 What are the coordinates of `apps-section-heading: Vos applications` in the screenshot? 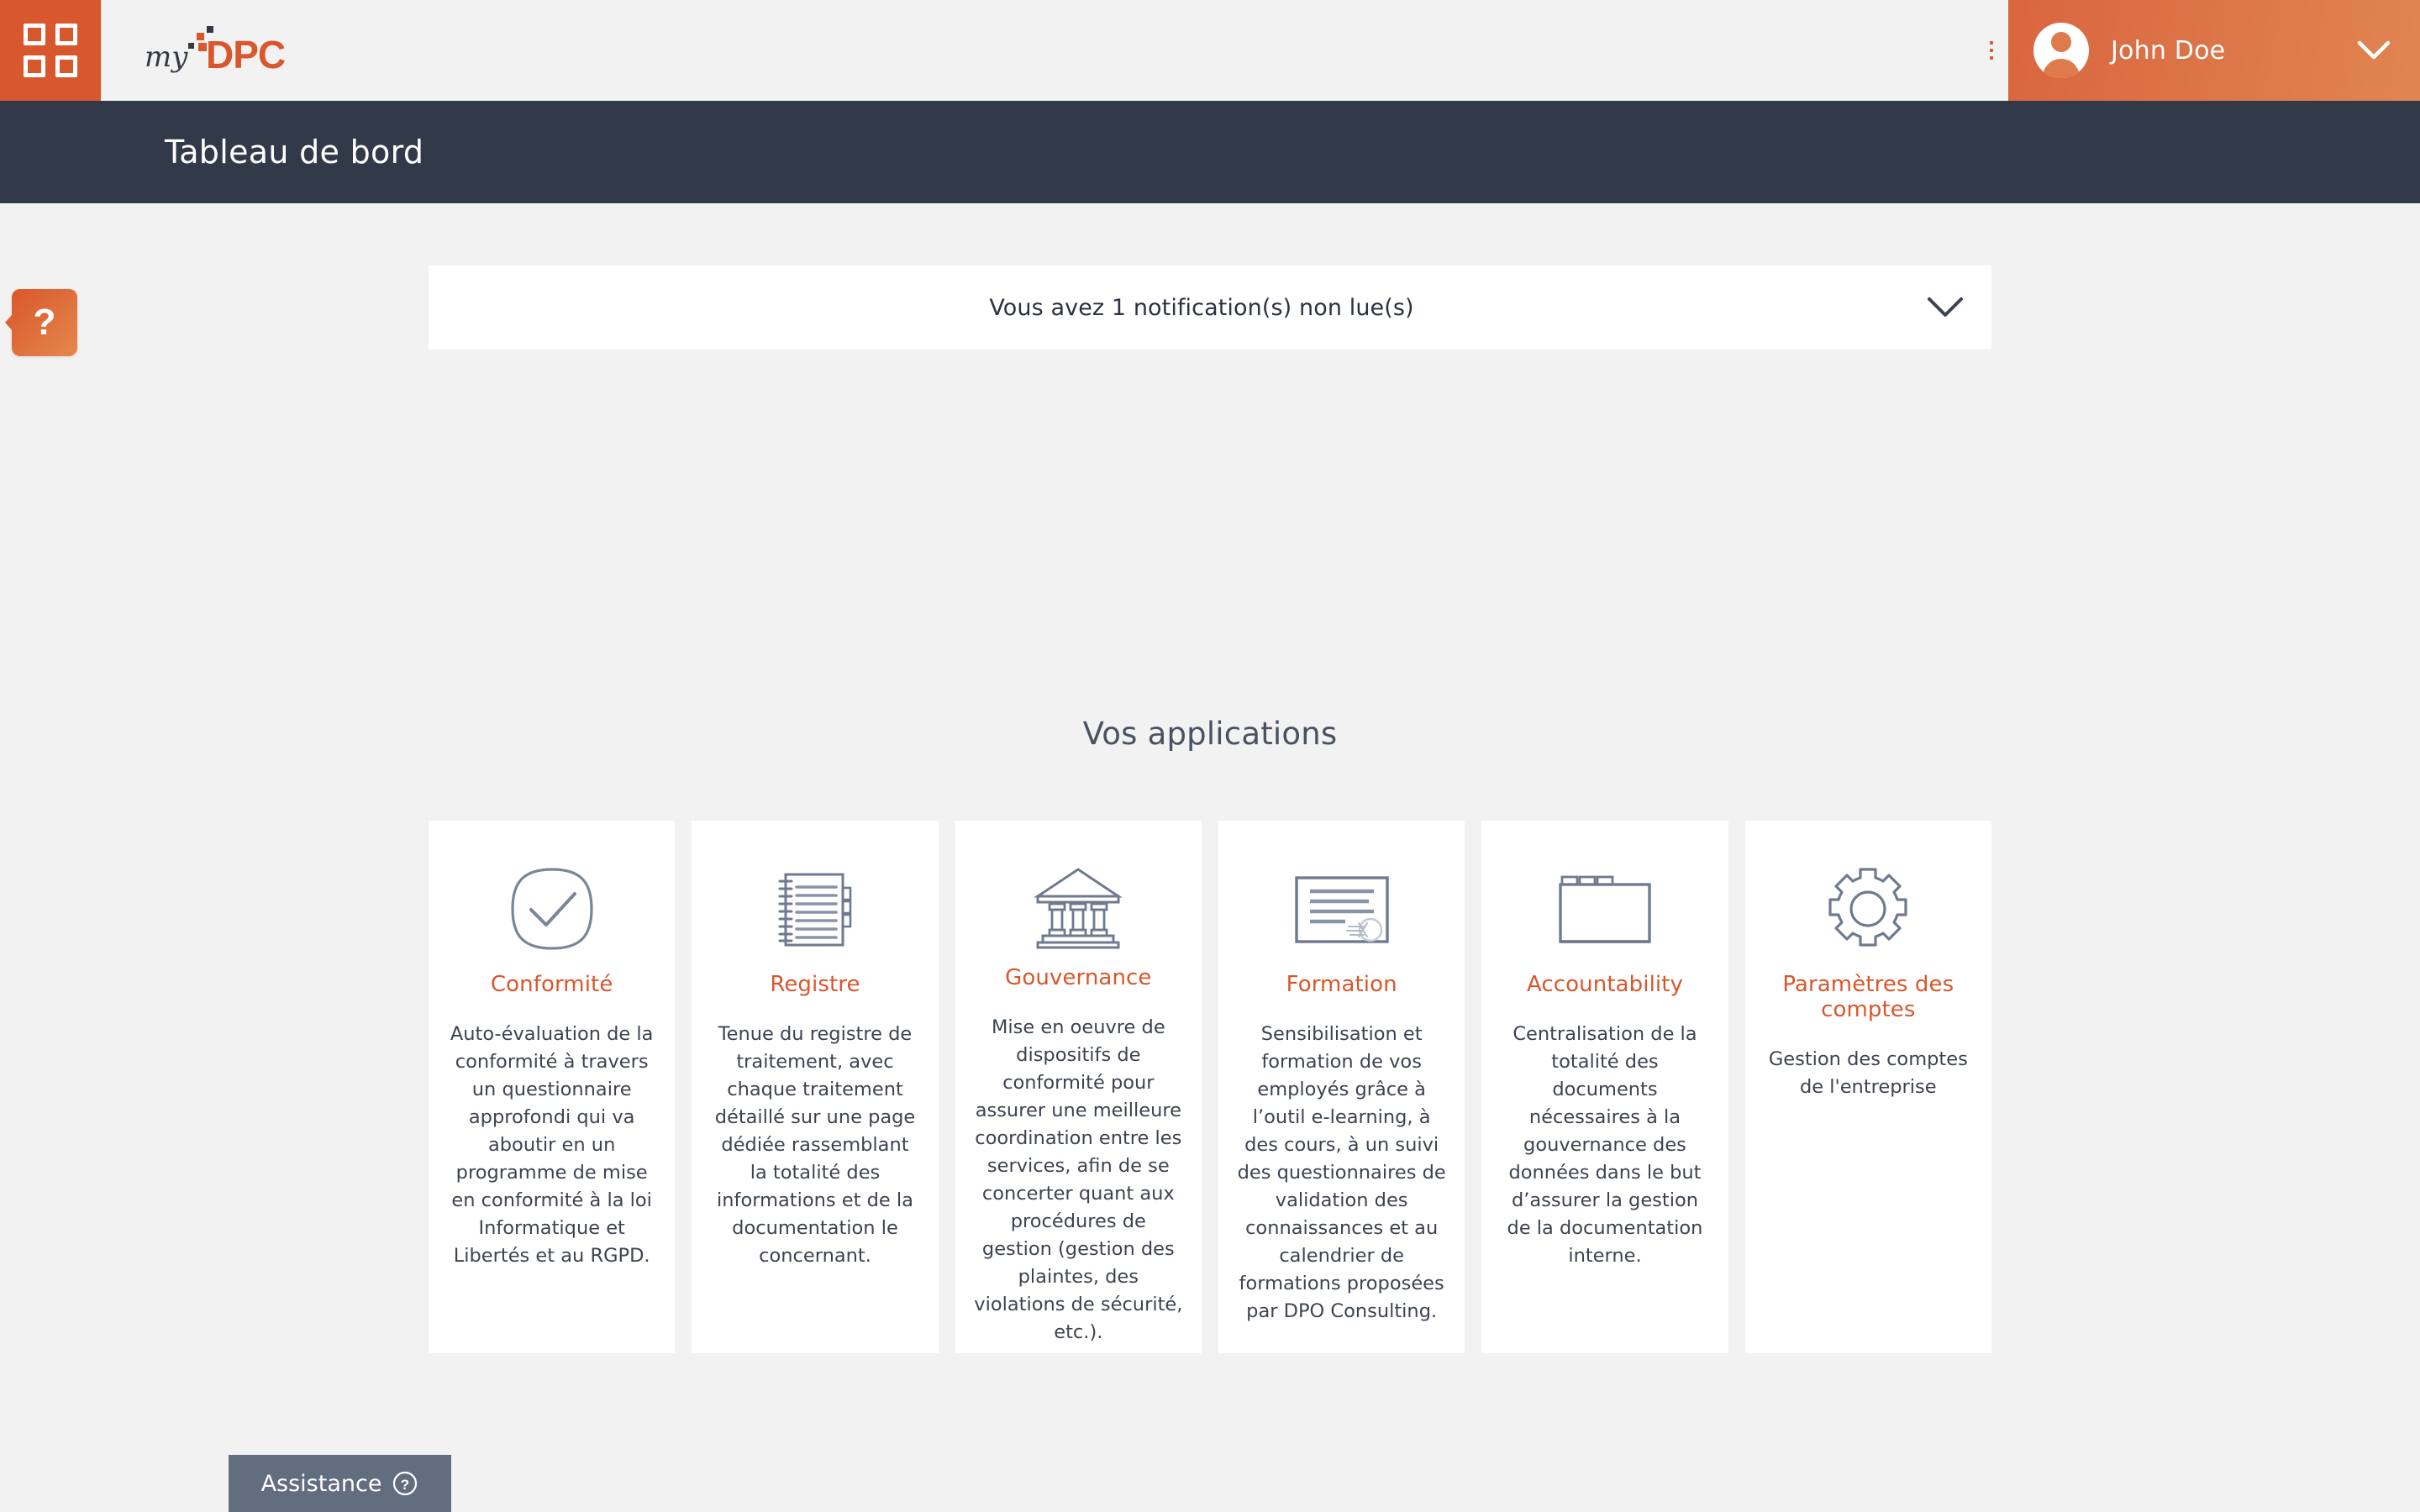 It's located at (1210, 734).